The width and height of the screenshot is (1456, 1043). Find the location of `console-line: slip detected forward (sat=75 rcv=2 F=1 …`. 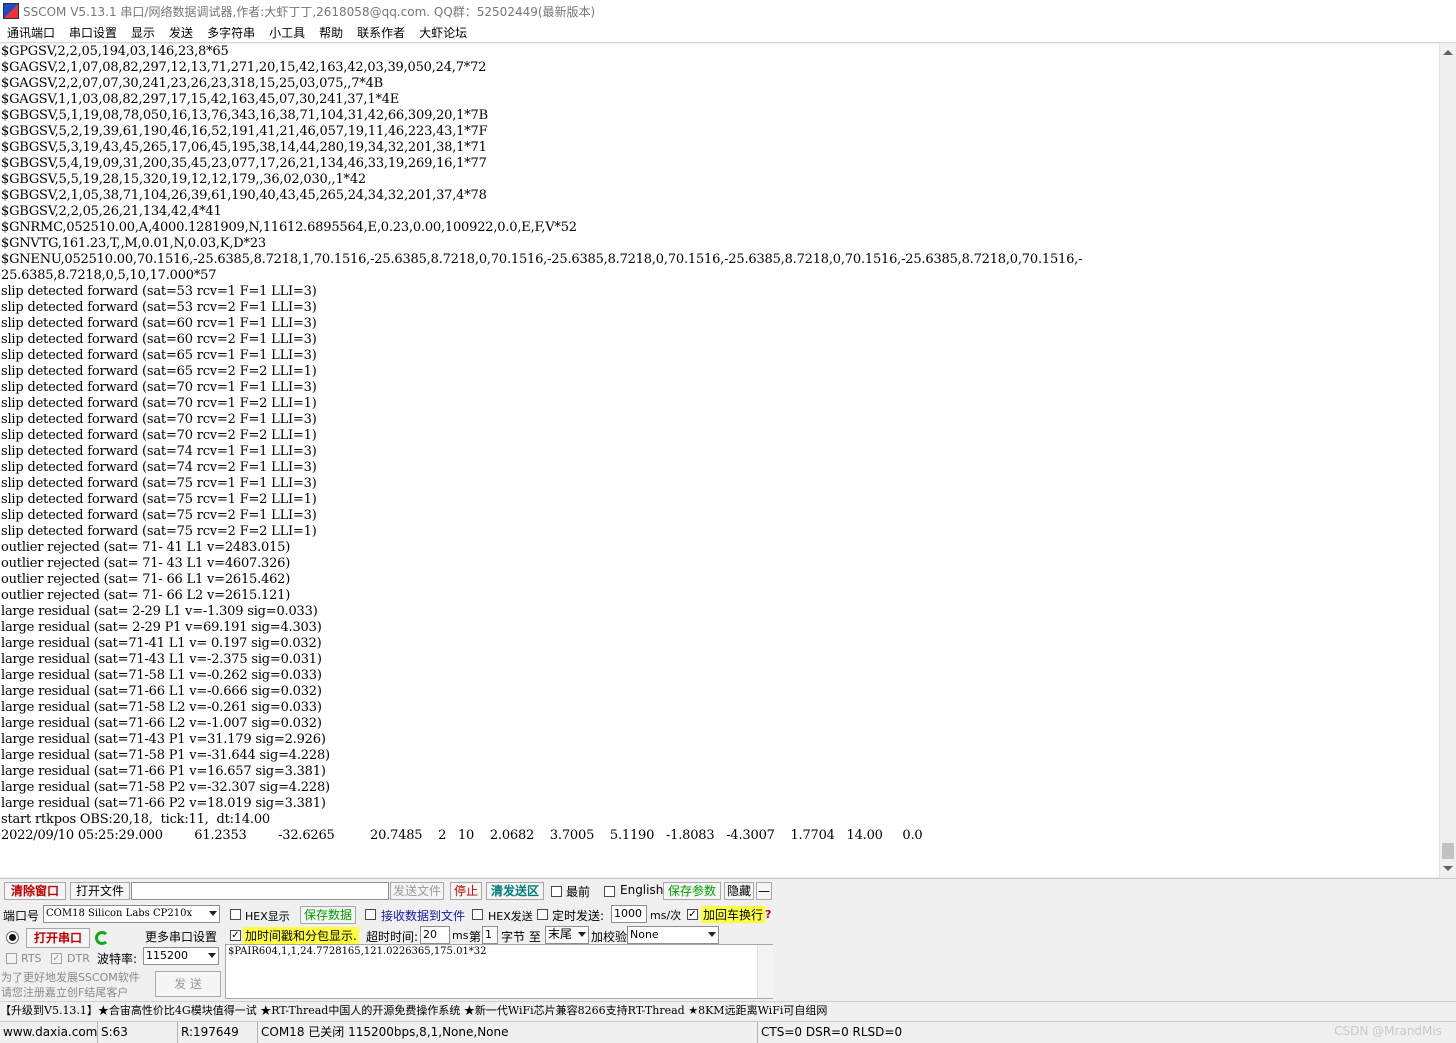

console-line: slip detected forward (sat=75 rcv=2 F=1 … is located at coordinates (159, 515).